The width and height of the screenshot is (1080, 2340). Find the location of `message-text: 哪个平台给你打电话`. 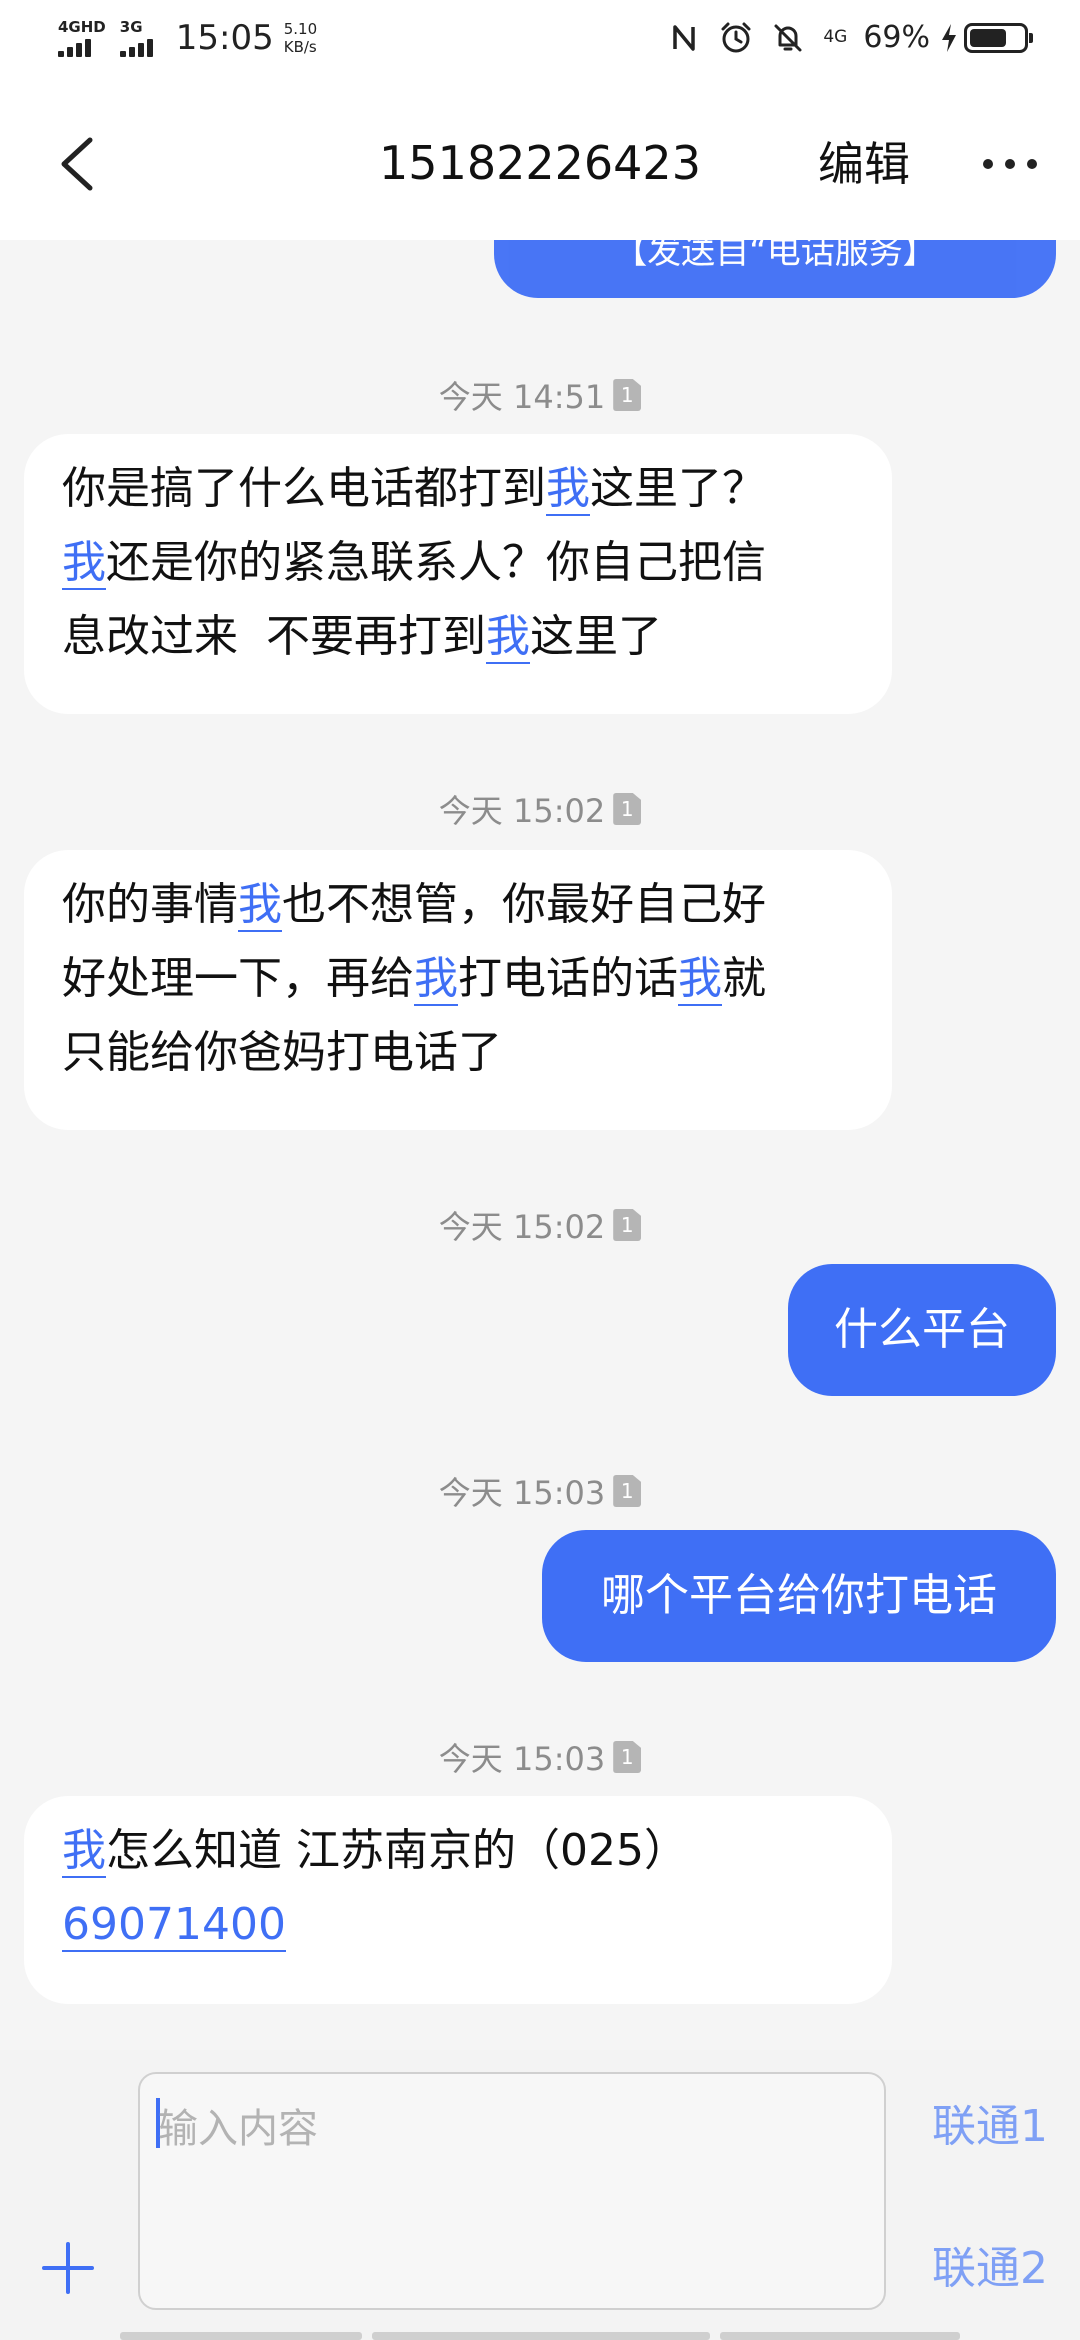

message-text: 哪个平台给你打电话 is located at coordinates (799, 1595).